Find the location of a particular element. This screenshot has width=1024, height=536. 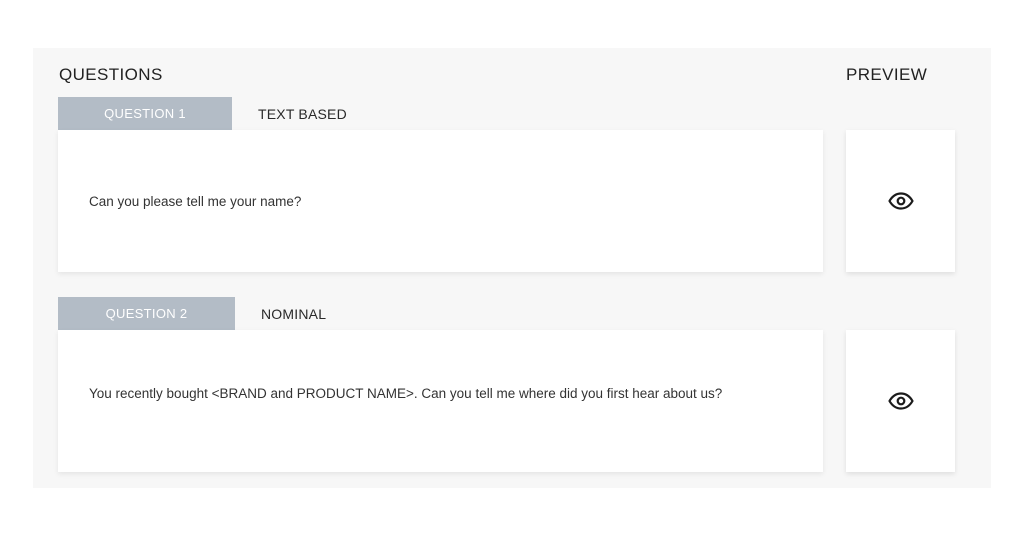

question-2-preview-button is located at coordinates (900, 401).